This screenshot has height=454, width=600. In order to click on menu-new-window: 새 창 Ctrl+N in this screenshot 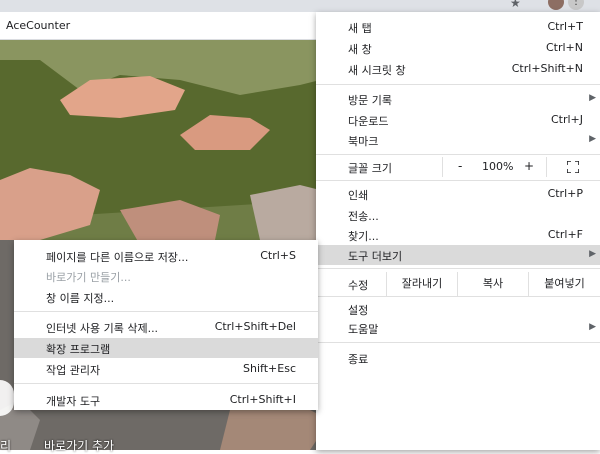, I will do `click(458, 48)`.